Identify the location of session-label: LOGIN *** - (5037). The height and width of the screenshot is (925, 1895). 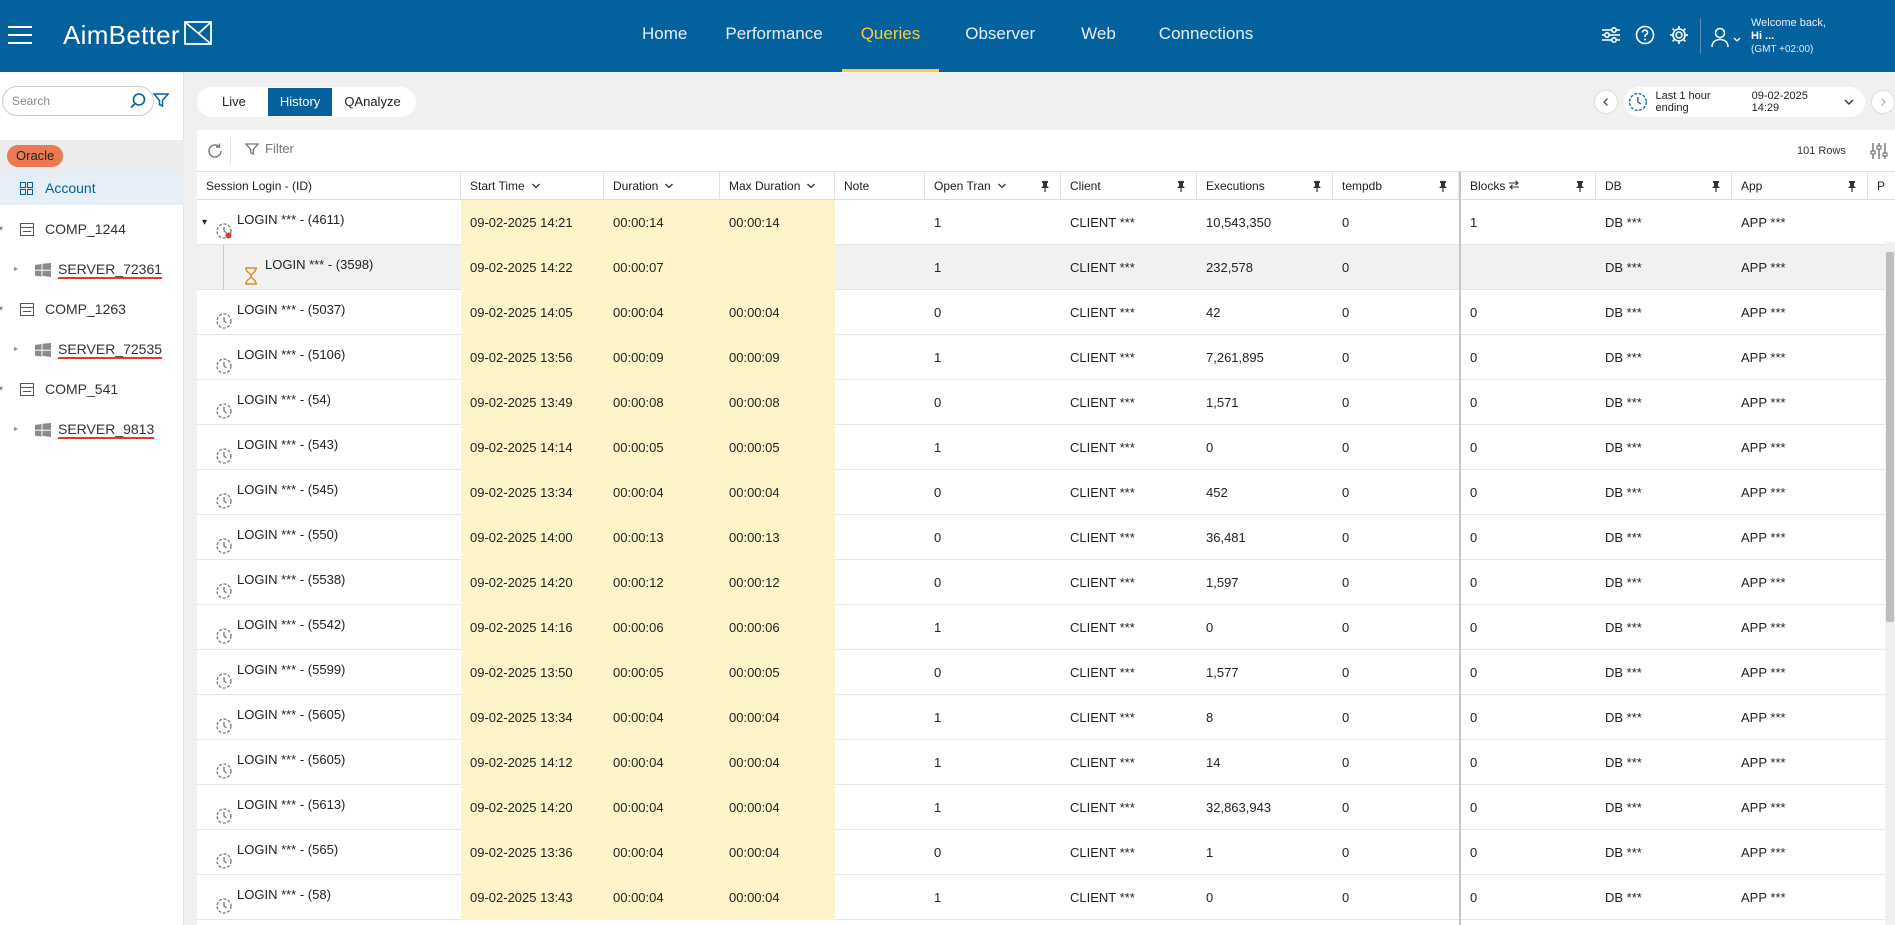
(291, 311).